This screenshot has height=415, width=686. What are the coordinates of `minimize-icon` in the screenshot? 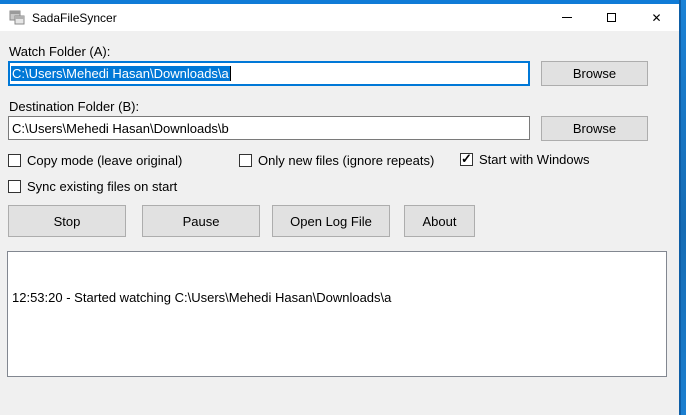 It's located at (566, 17).